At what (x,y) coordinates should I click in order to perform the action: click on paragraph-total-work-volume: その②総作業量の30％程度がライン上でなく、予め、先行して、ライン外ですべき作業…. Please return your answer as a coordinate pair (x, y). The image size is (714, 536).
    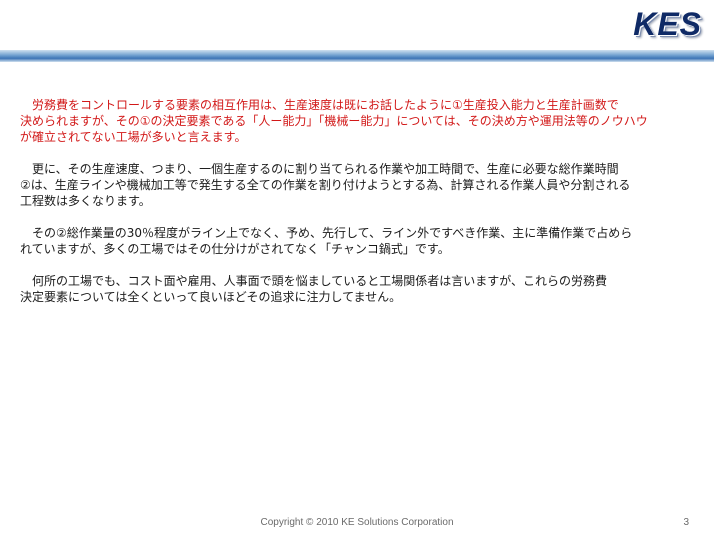
    Looking at the image, I should click on (326, 241).